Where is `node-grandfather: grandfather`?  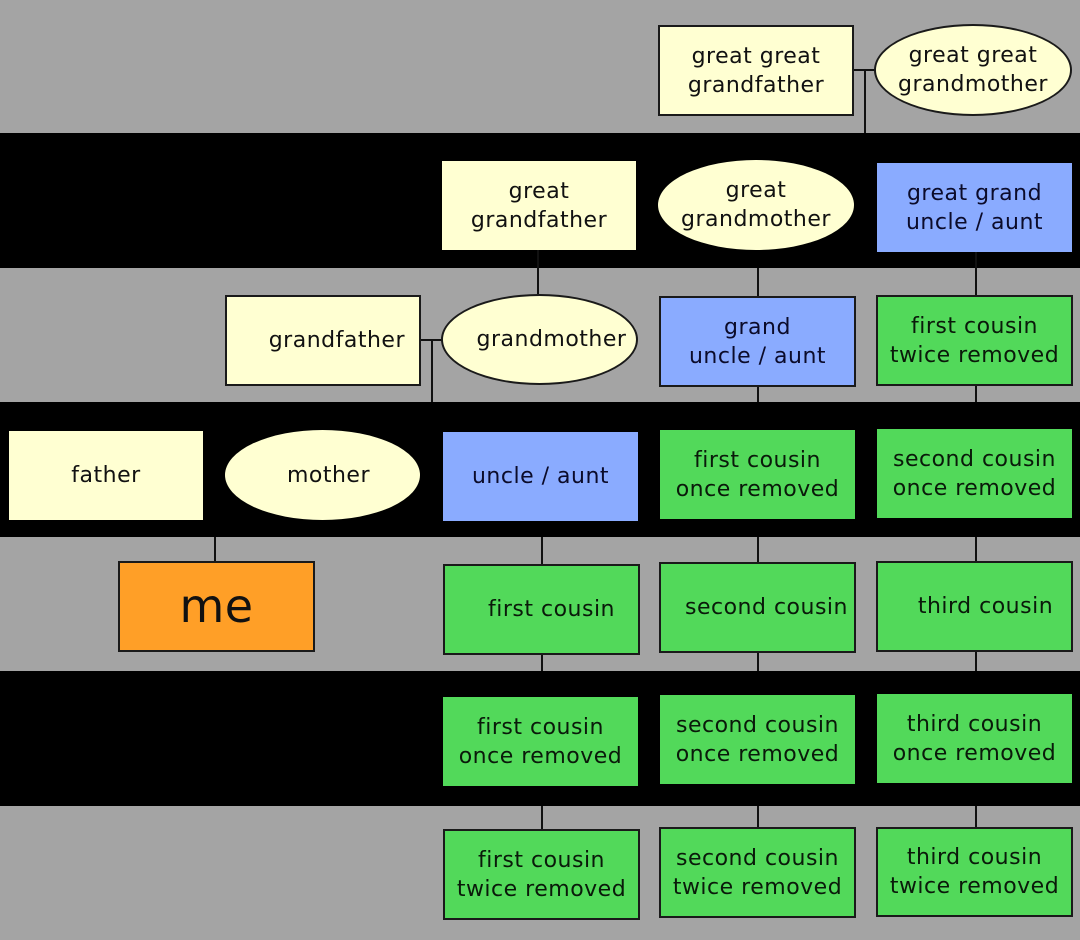
node-grandfather: grandfather is located at coordinates (323, 340).